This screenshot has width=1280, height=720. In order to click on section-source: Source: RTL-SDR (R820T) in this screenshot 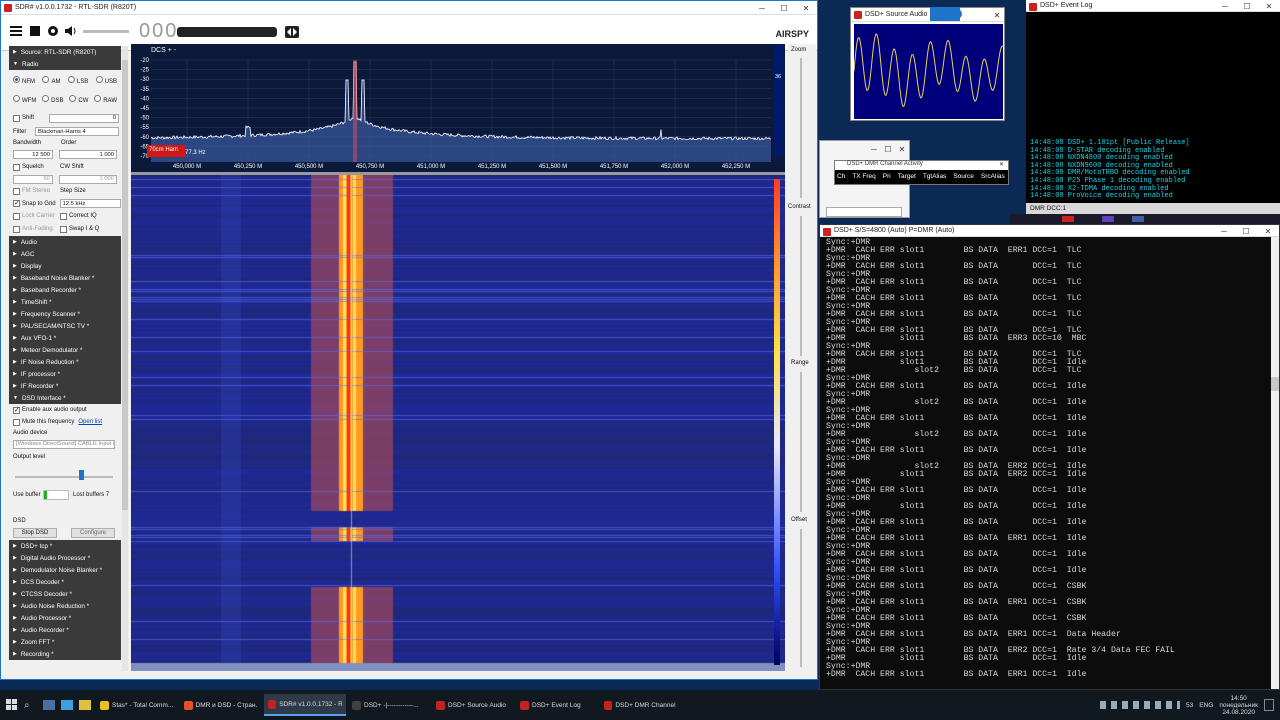, I will do `click(65, 52)`.